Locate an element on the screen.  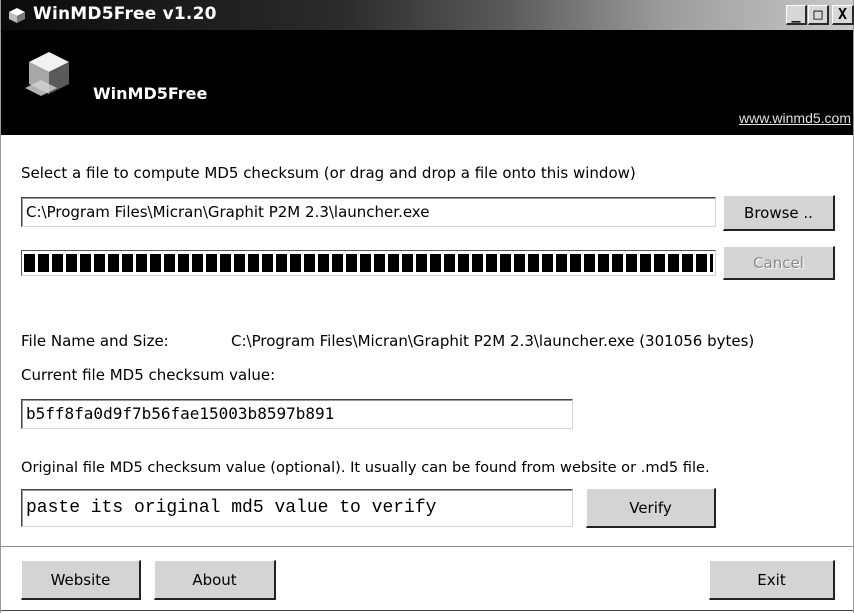
minimize-button: _ is located at coordinates (796, 15).